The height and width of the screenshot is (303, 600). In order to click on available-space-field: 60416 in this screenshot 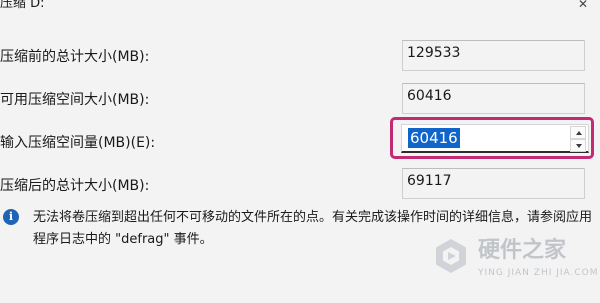, I will do `click(493, 98)`.